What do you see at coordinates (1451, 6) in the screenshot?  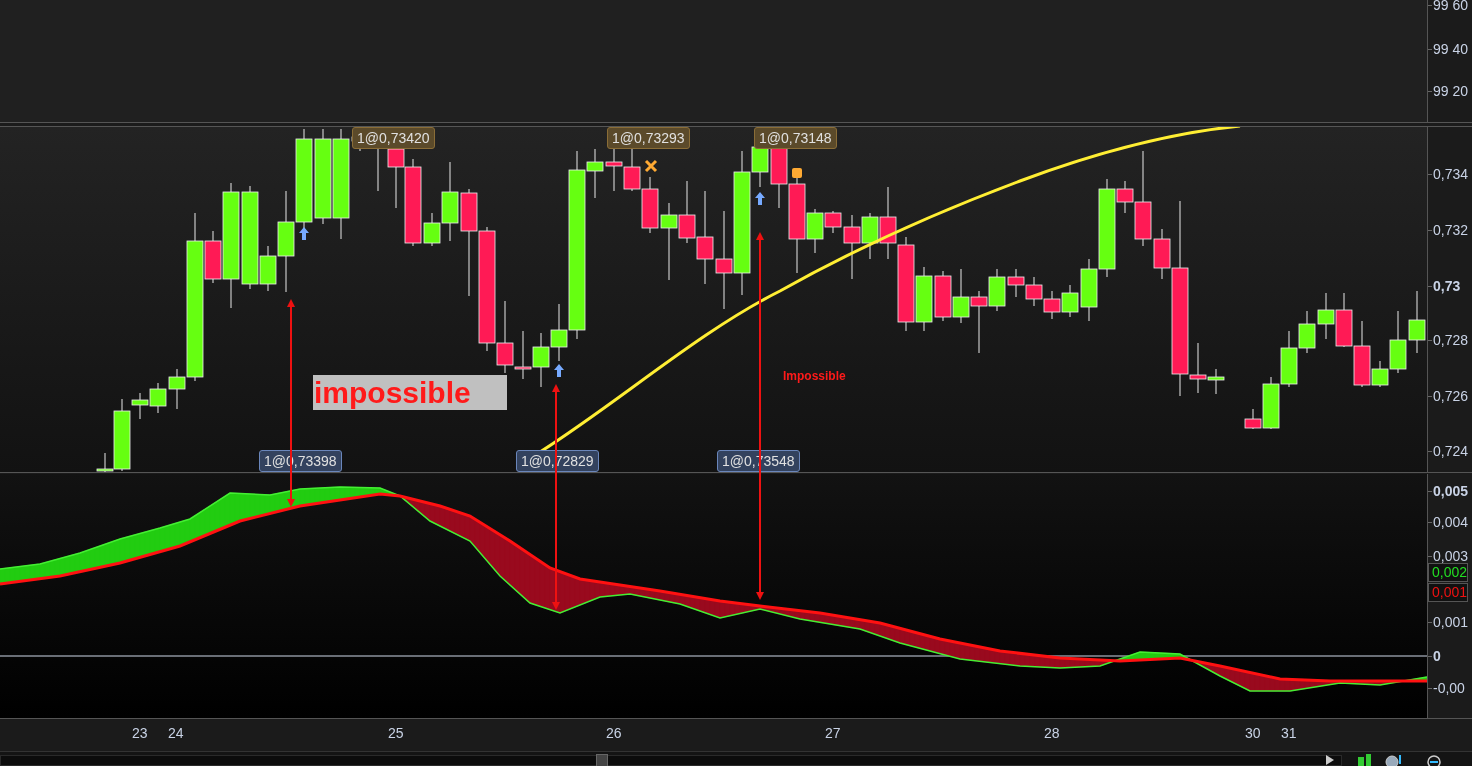 I see `axis-label: 99 60` at bounding box center [1451, 6].